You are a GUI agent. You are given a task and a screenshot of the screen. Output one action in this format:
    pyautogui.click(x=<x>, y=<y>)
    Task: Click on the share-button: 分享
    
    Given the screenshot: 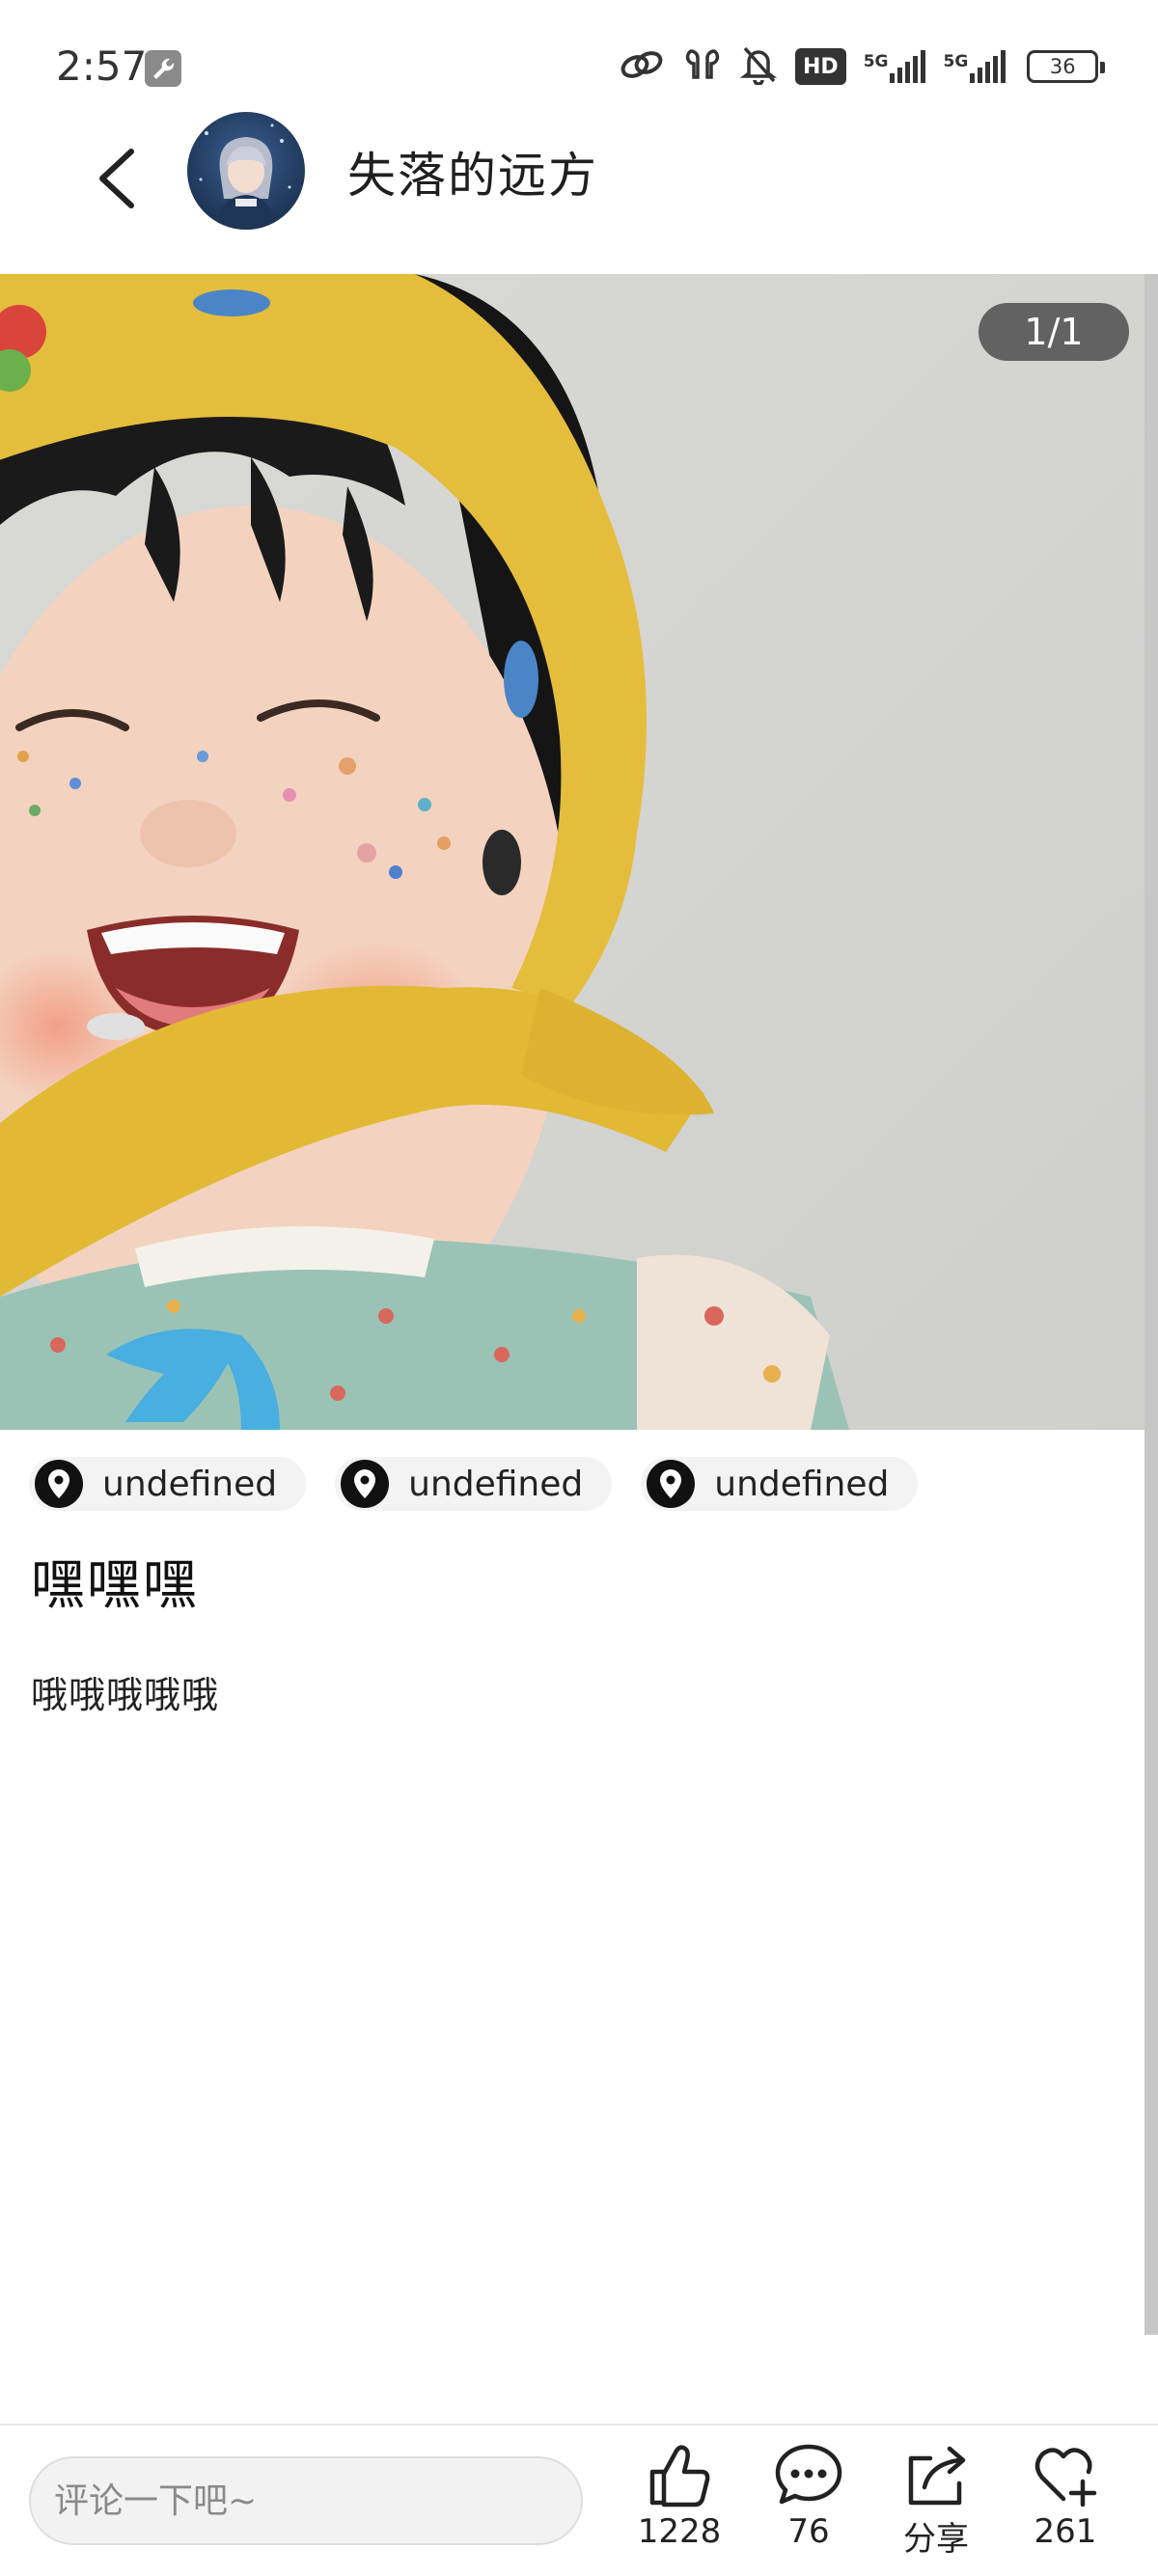 What is the action you would take?
    pyautogui.click(x=936, y=2503)
    